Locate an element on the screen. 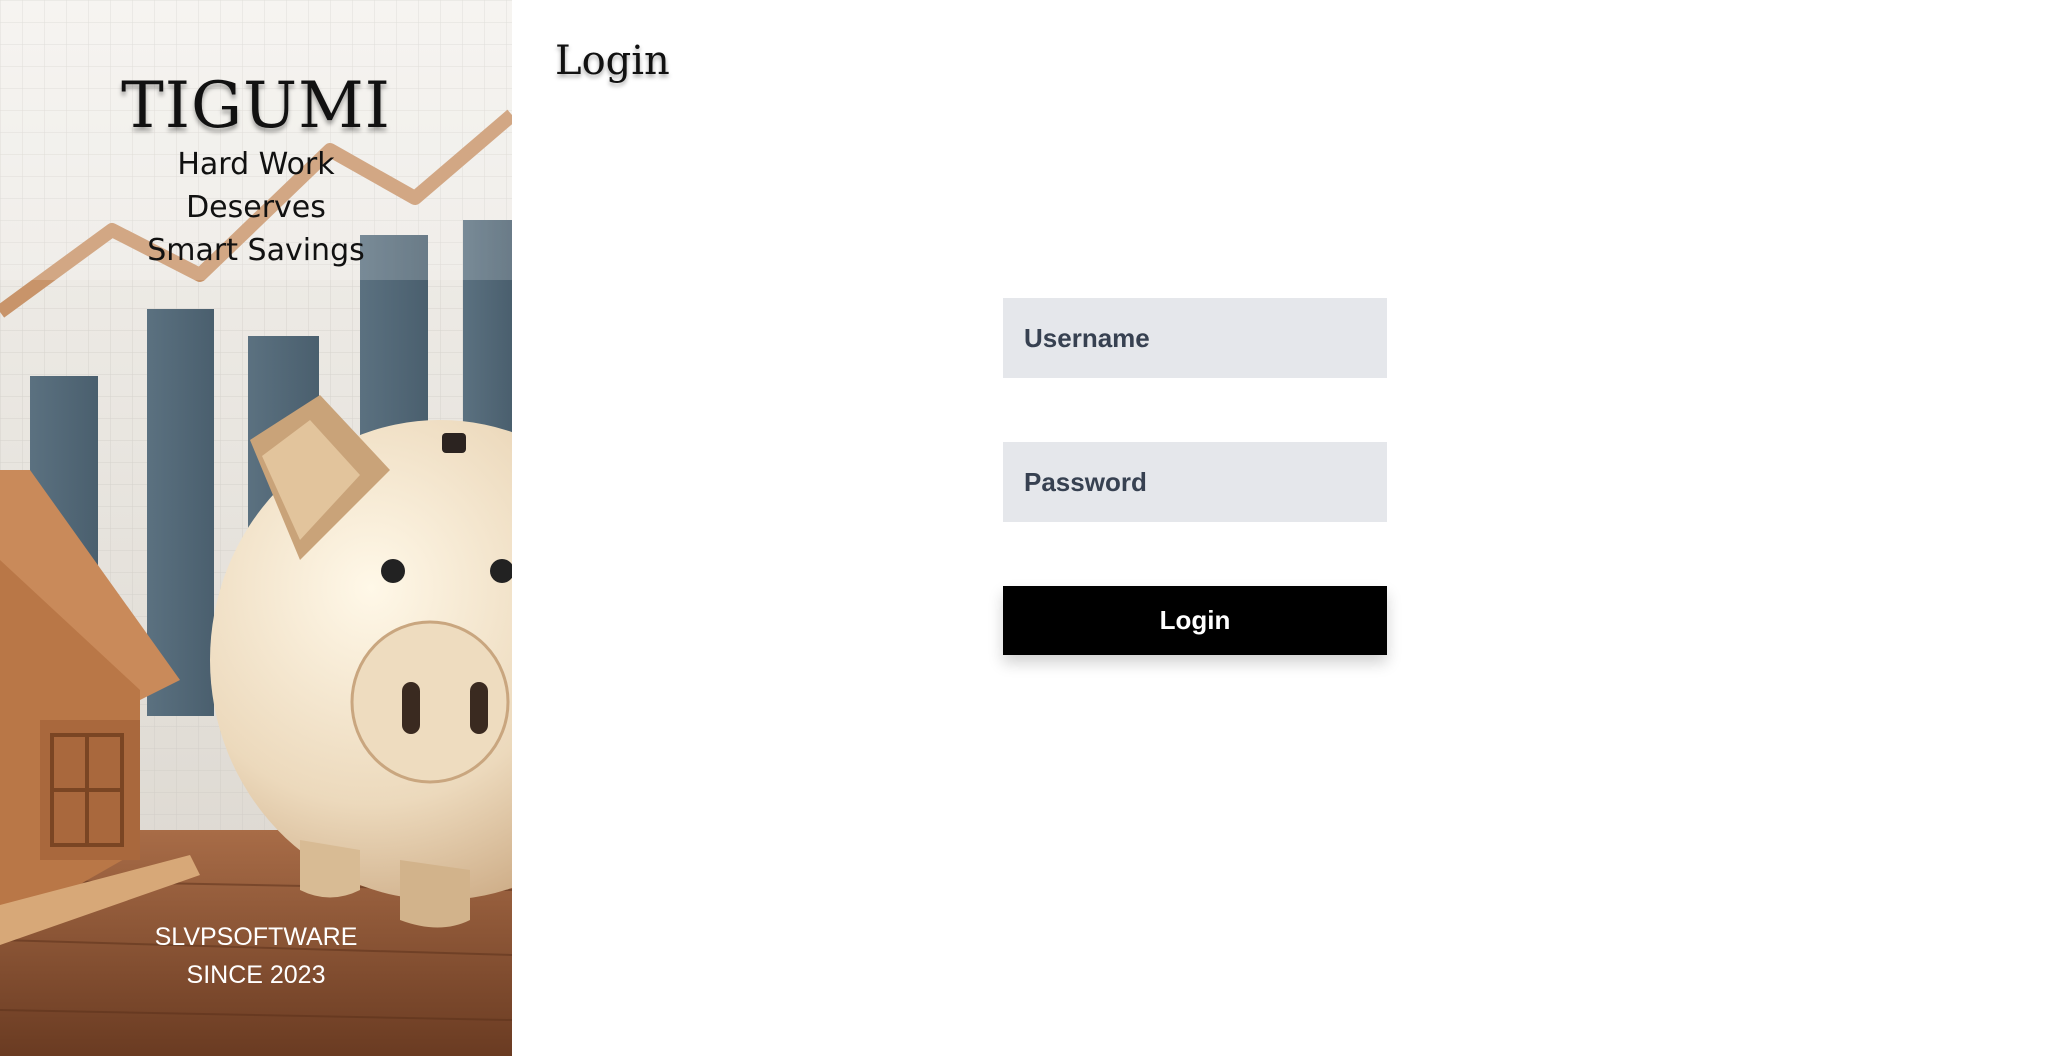 This screenshot has height=1056, width=2048. brand-tagline-line: Smart Savings is located at coordinates (256, 250).